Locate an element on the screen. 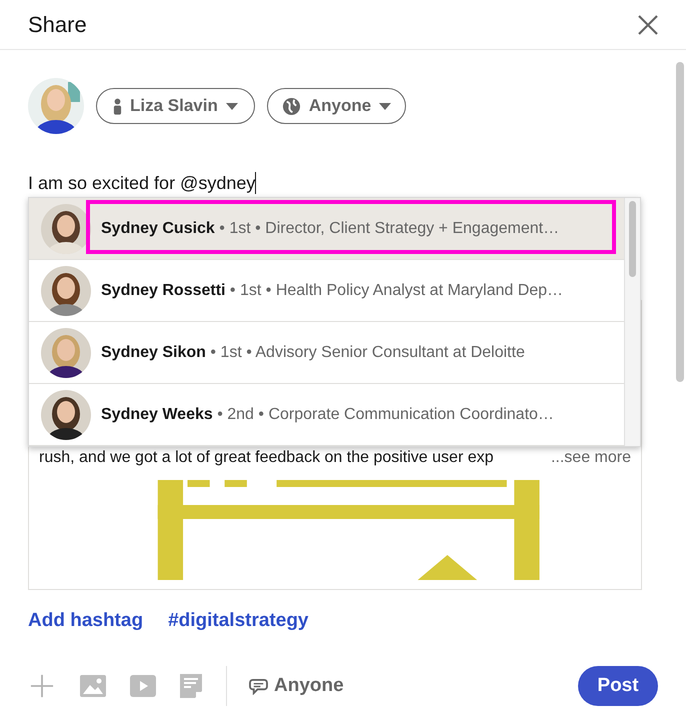  plus-icon is located at coordinates (42, 686).